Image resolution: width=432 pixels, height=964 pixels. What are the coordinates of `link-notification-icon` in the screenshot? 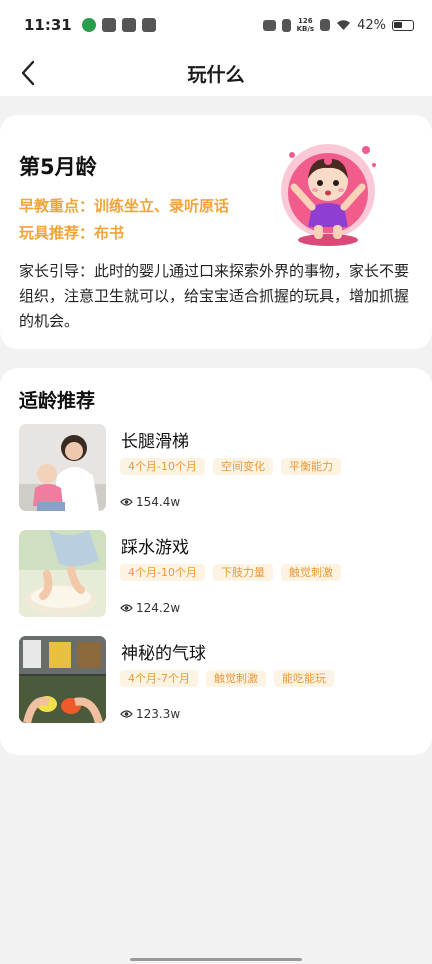 It's located at (128, 25).